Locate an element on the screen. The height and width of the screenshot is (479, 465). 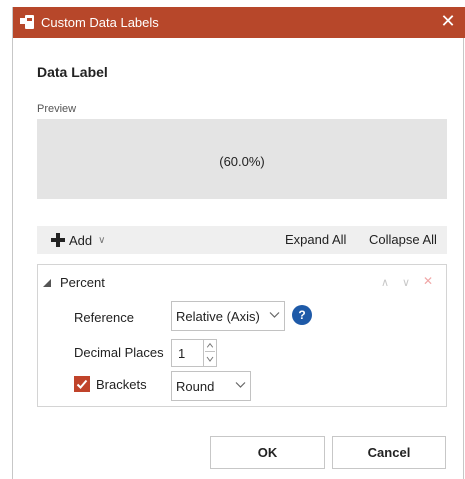
brackets-select: Round is located at coordinates (211, 386).